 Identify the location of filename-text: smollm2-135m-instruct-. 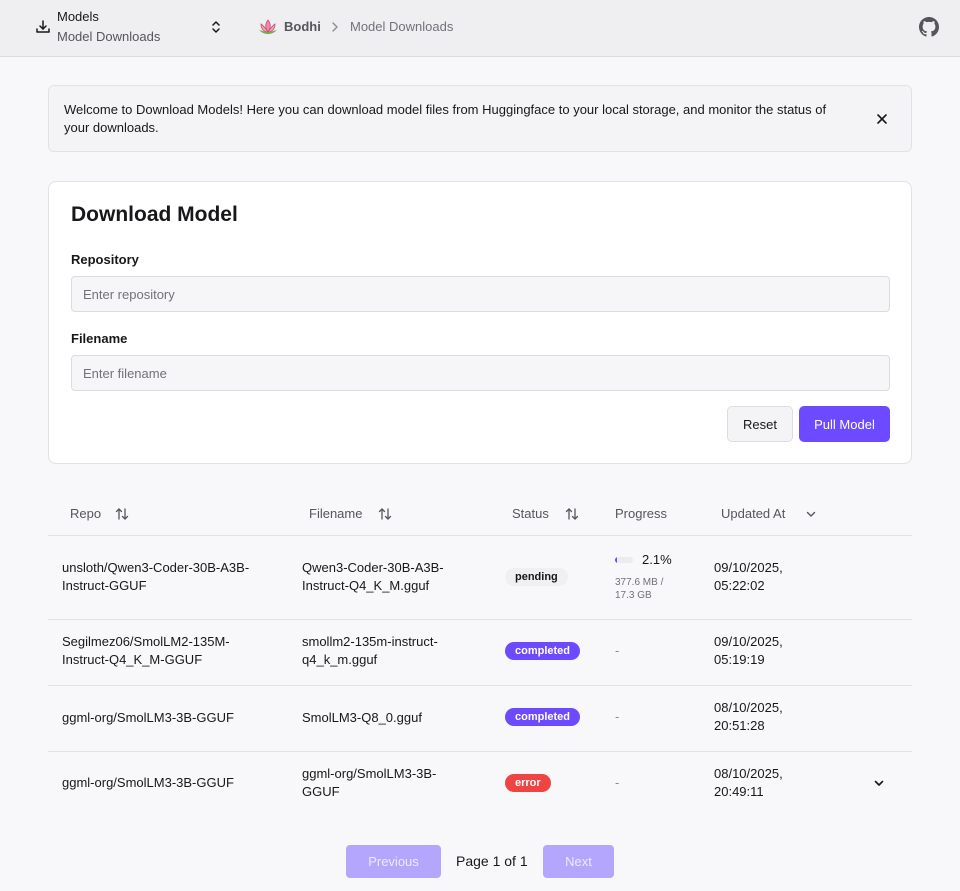
(370, 641).